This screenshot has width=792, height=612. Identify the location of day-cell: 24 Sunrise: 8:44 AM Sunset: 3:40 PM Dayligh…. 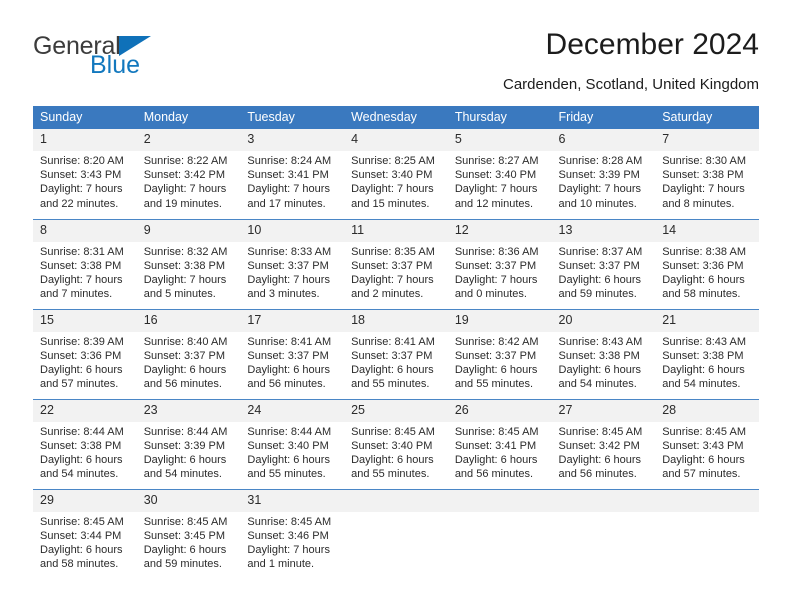
(292, 443).